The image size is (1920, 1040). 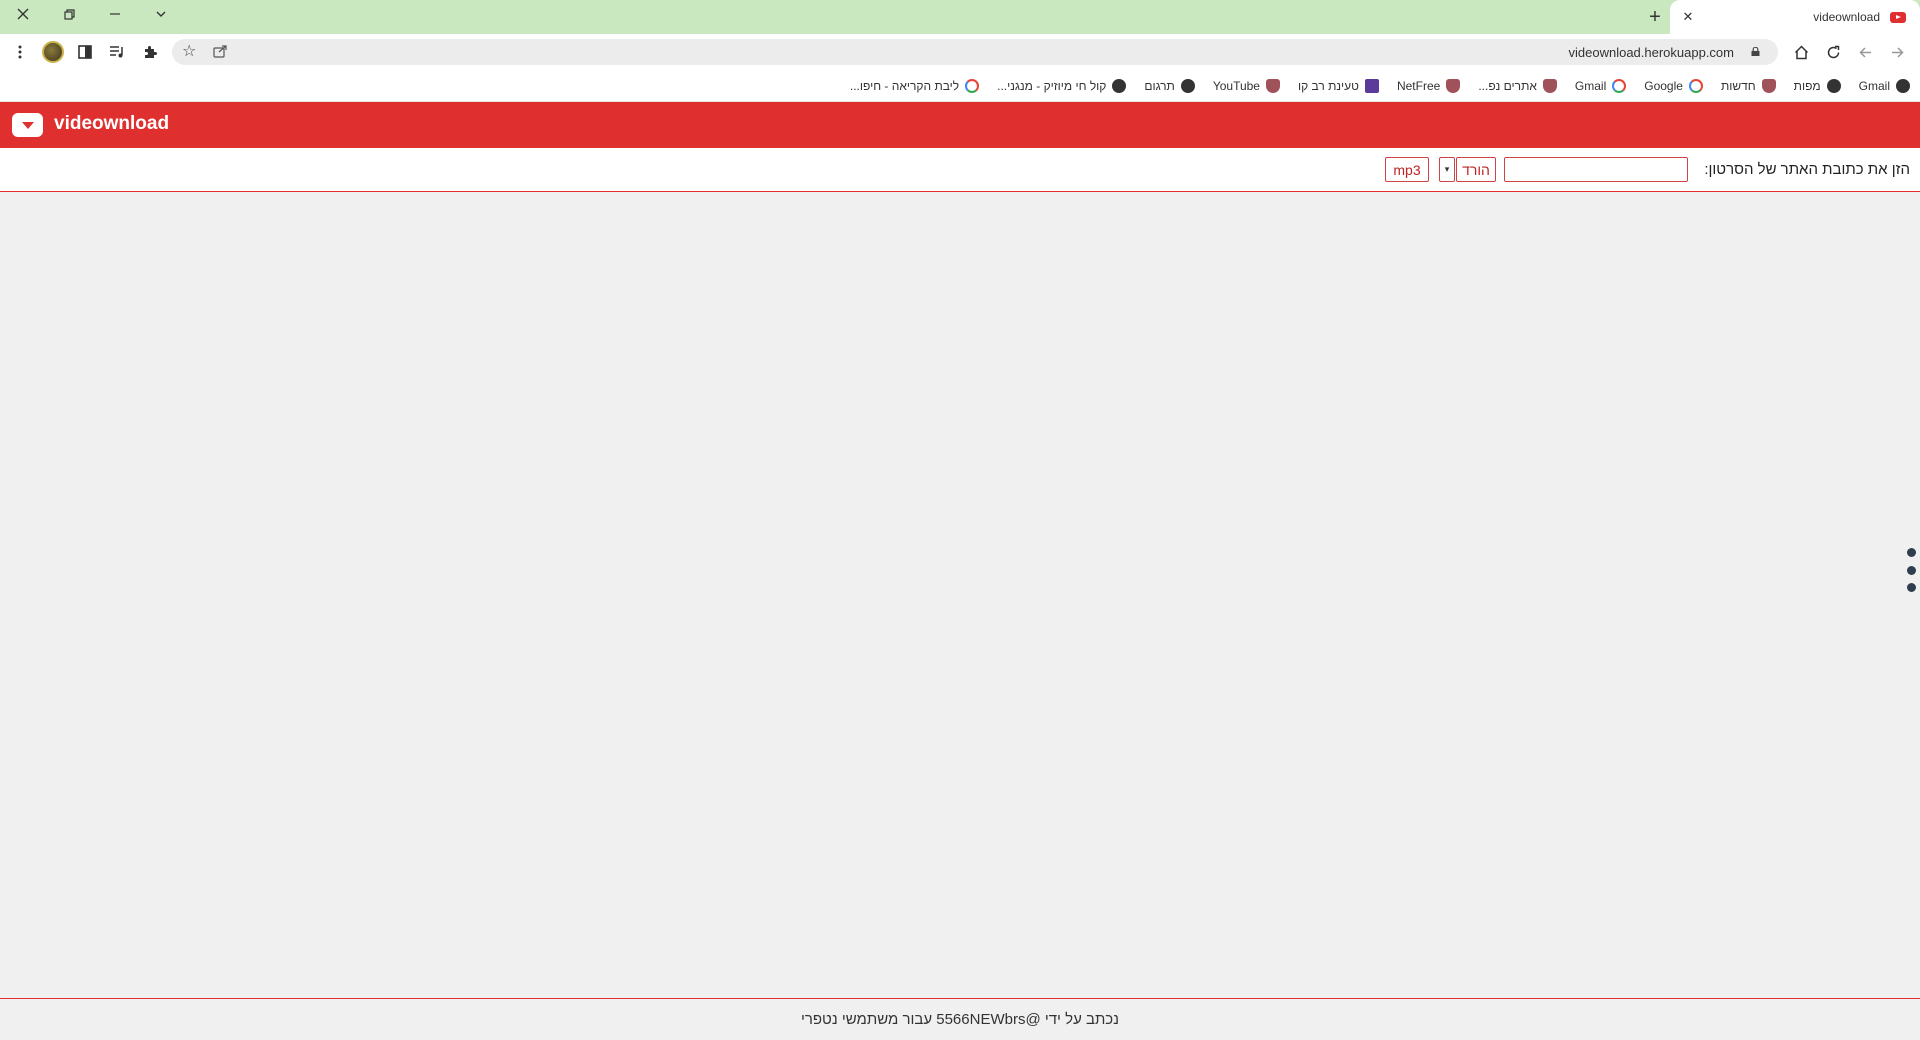 What do you see at coordinates (1865, 52) in the screenshot?
I see `back-icon` at bounding box center [1865, 52].